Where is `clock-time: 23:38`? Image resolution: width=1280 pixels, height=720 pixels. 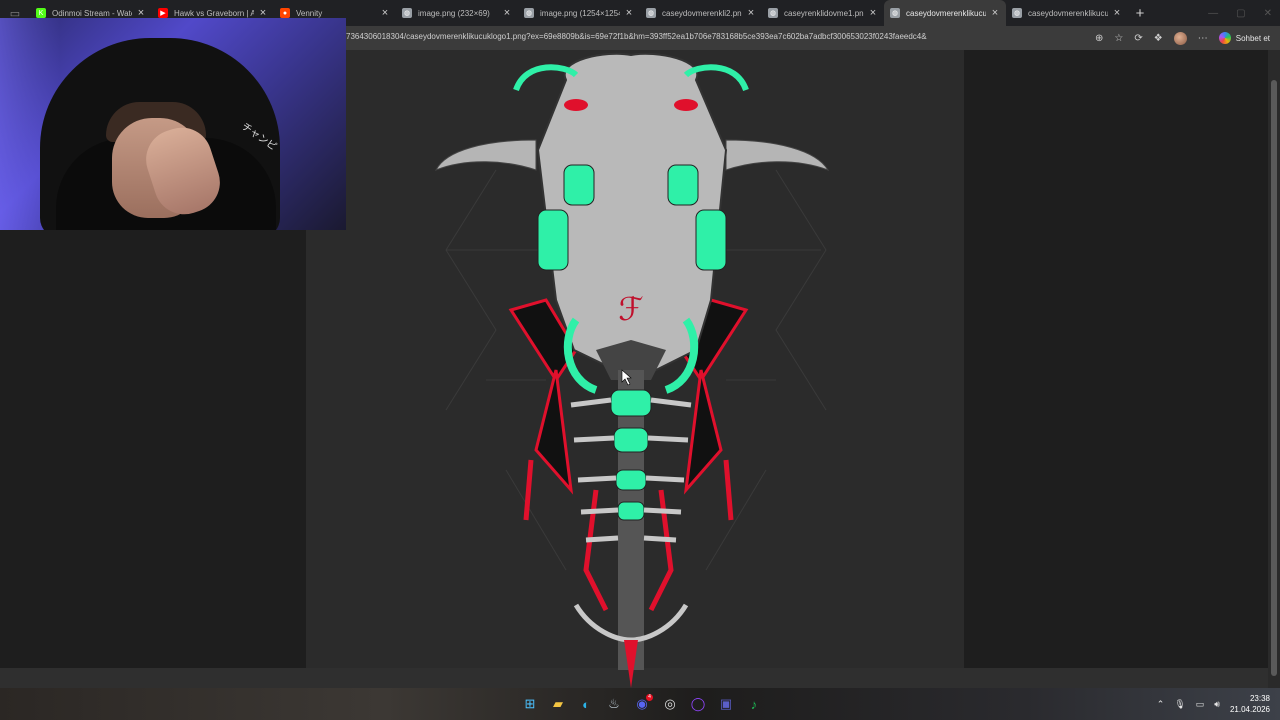
clock-time: 23:38 is located at coordinates (1259, 698).